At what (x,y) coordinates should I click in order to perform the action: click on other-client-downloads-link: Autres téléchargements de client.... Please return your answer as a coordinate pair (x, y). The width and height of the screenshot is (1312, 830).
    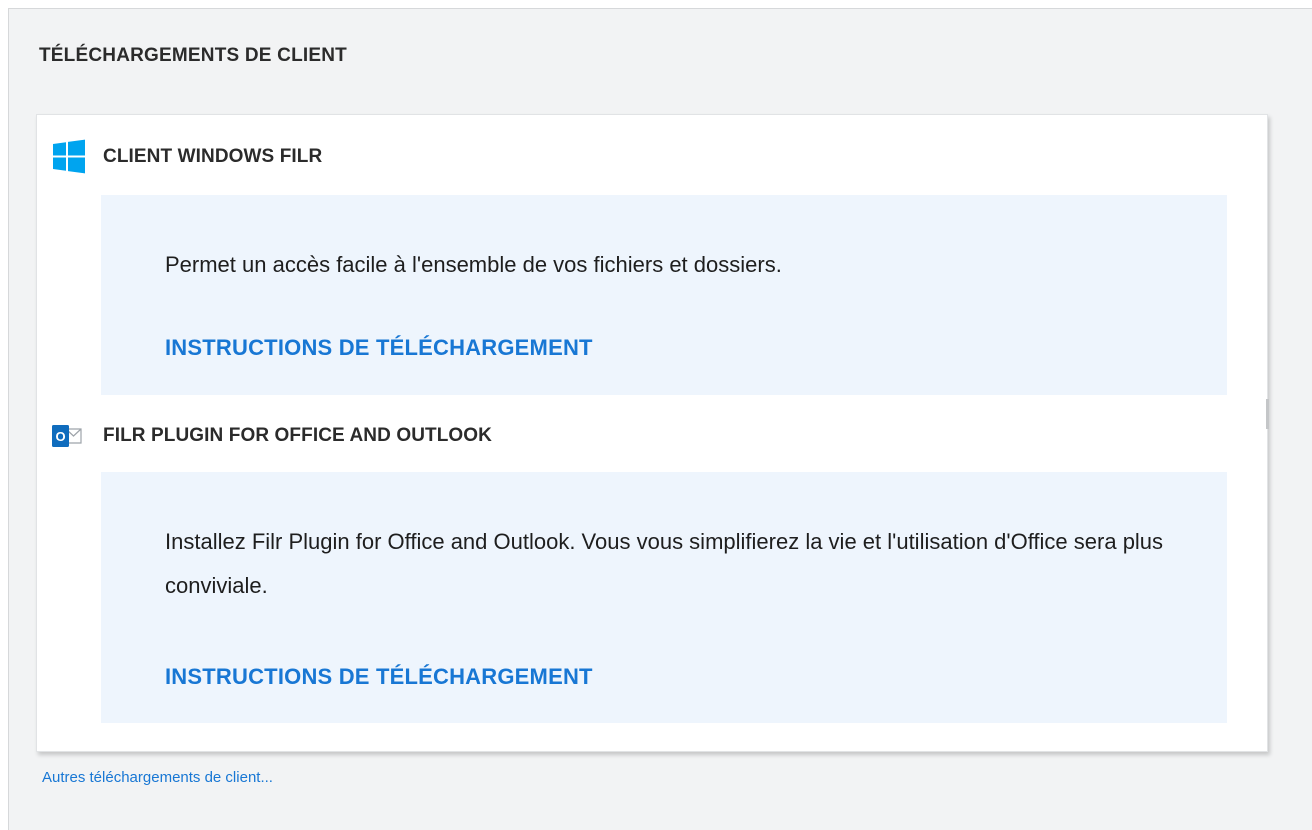
    Looking at the image, I should click on (157, 777).